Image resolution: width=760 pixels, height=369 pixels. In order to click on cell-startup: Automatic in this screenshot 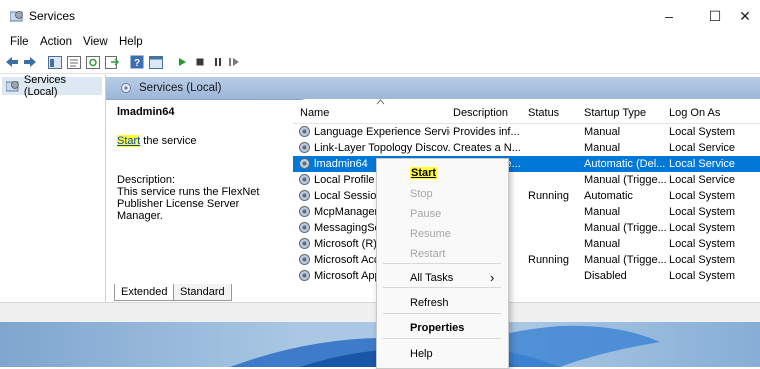, I will do `click(608, 196)`.